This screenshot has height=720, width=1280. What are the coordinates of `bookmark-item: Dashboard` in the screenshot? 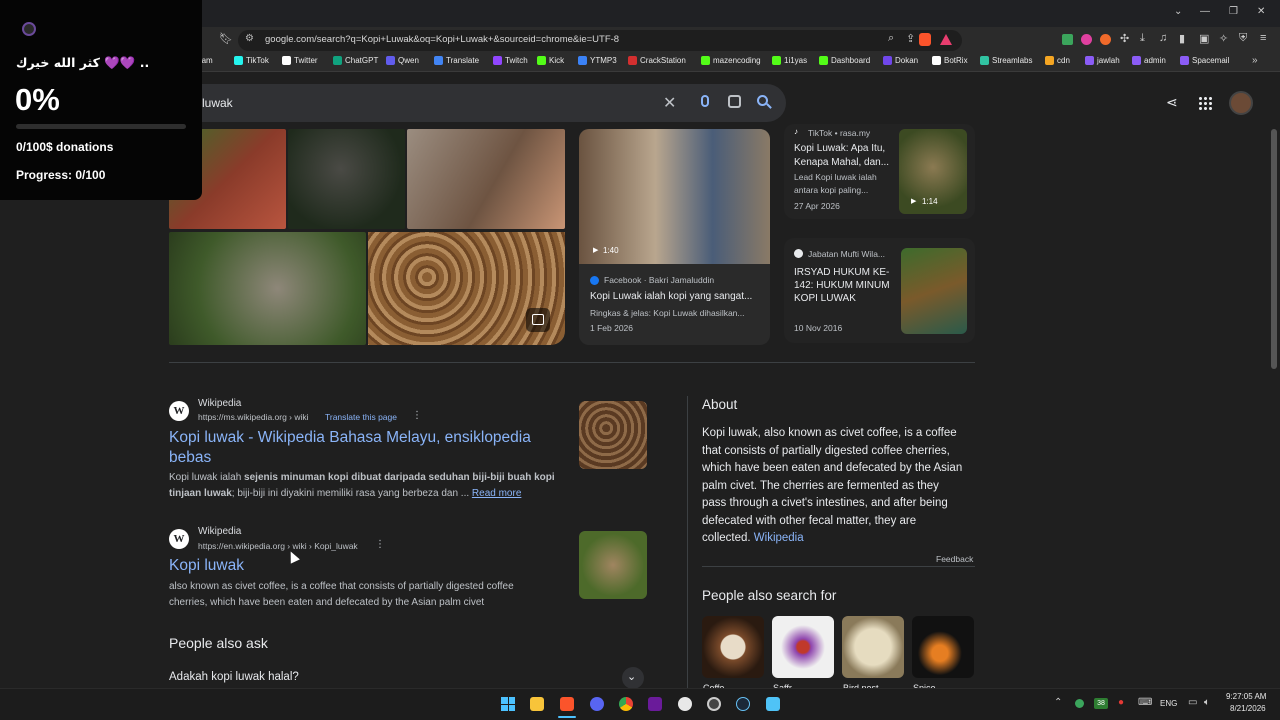 It's located at (844, 60).